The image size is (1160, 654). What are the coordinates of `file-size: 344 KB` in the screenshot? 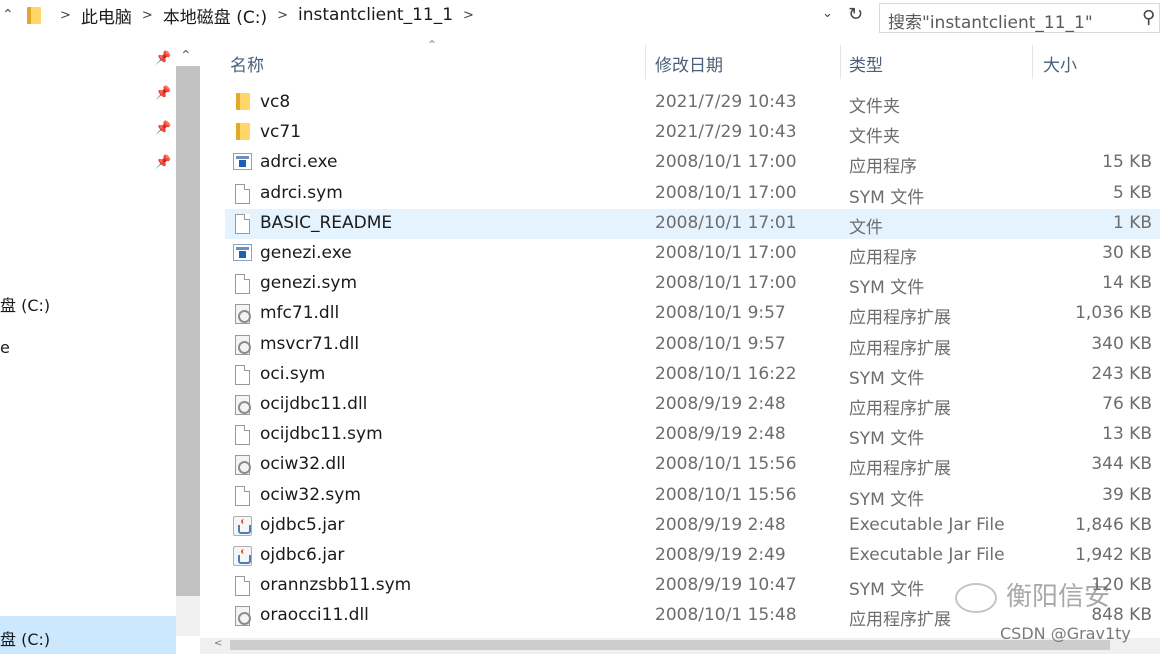 It's located at (1121, 464).